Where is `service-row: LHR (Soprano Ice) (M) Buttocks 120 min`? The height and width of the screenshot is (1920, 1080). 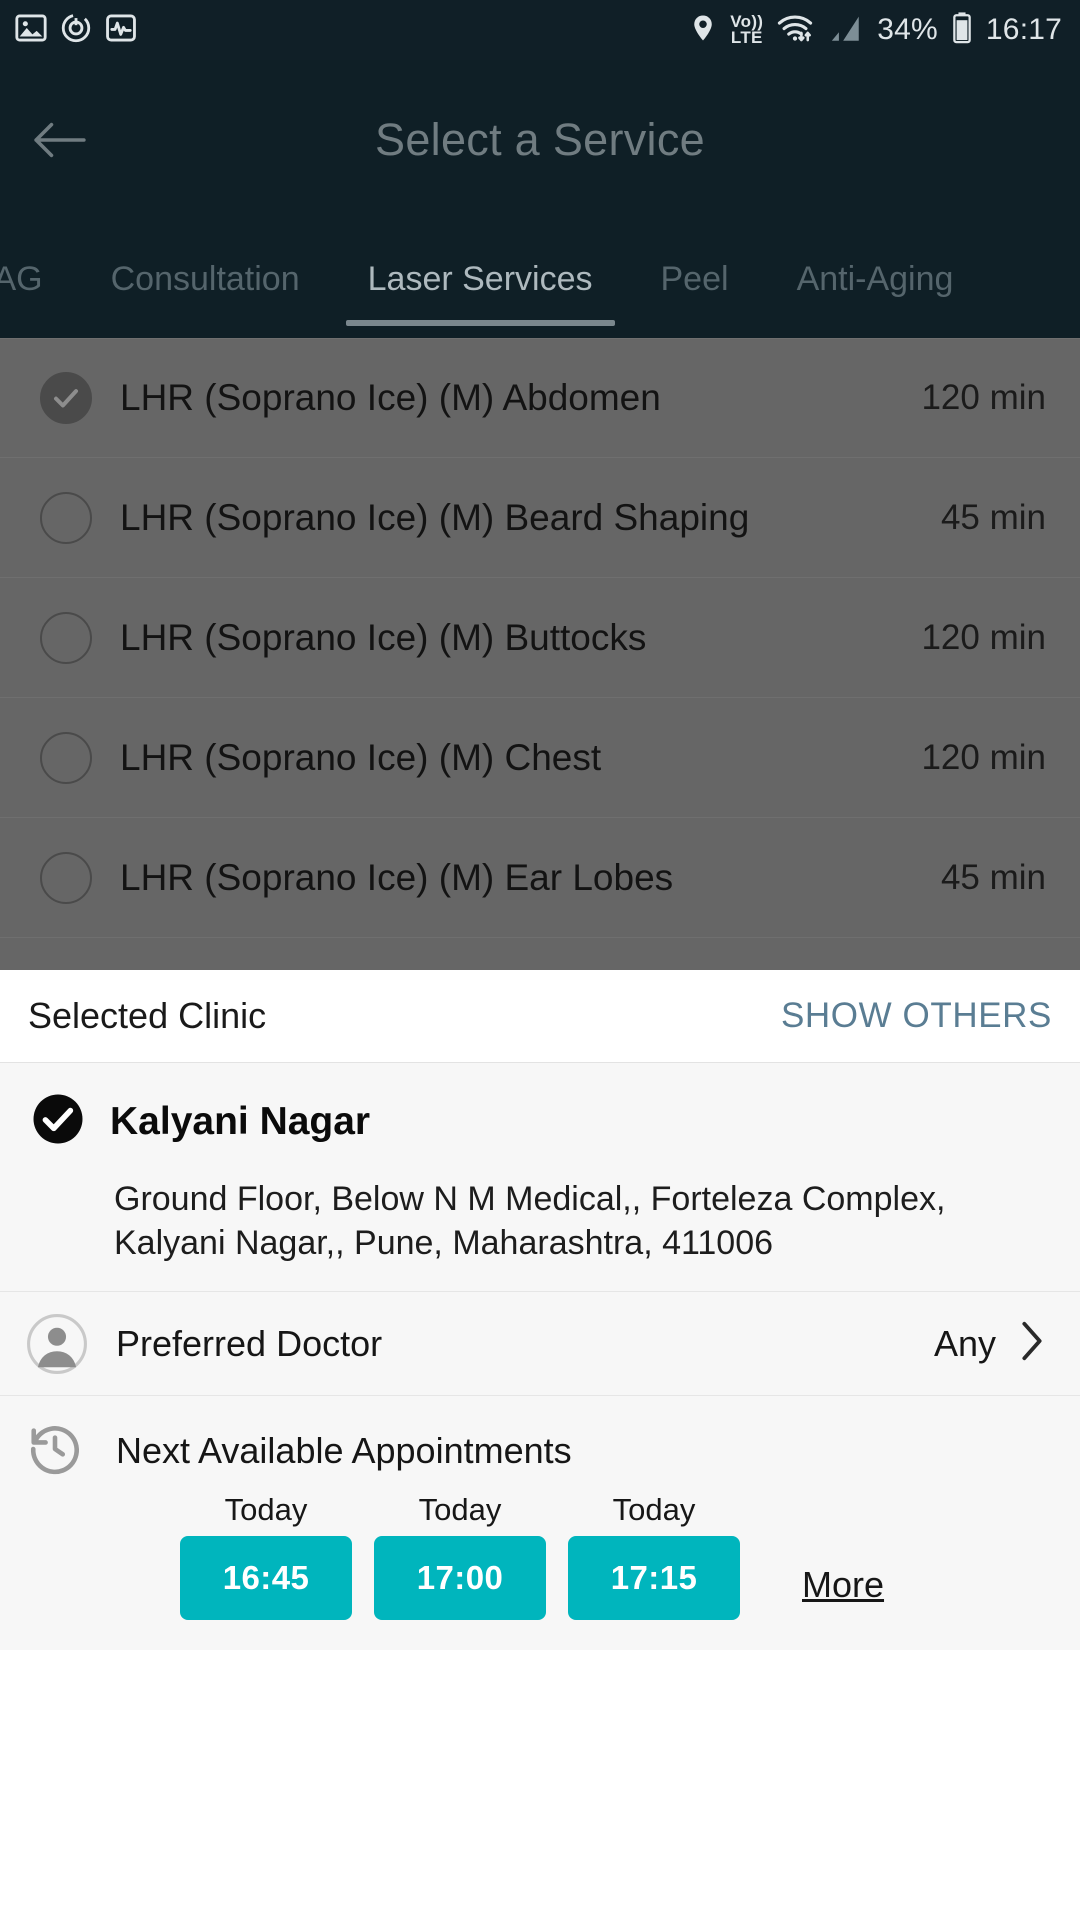 service-row: LHR (Soprano Ice) (M) Buttocks 120 min is located at coordinates (540, 638).